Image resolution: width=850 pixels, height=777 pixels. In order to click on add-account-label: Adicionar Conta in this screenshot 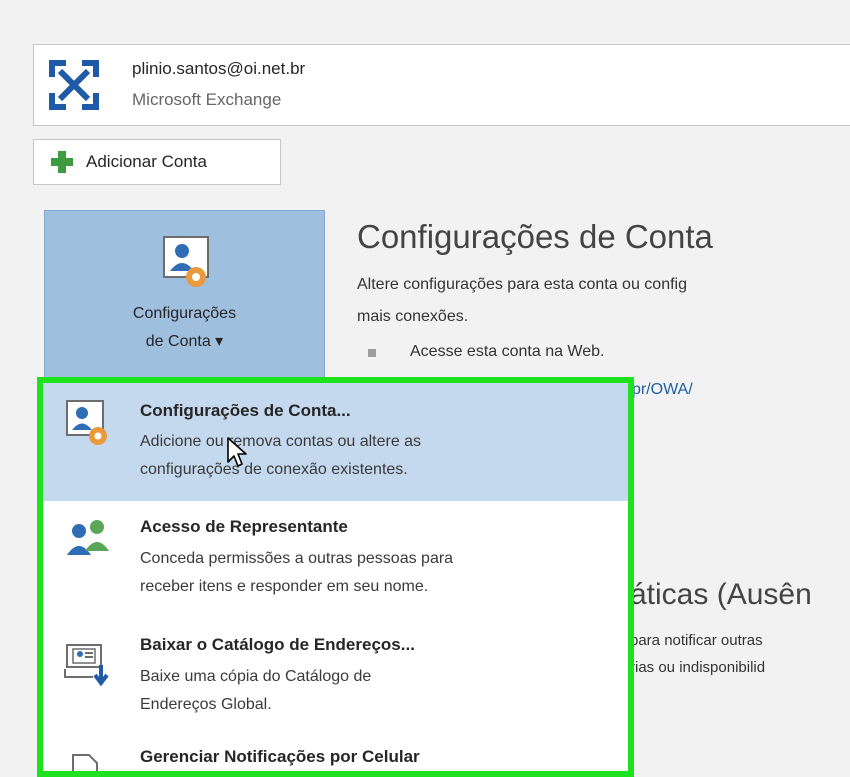, I will do `click(146, 161)`.